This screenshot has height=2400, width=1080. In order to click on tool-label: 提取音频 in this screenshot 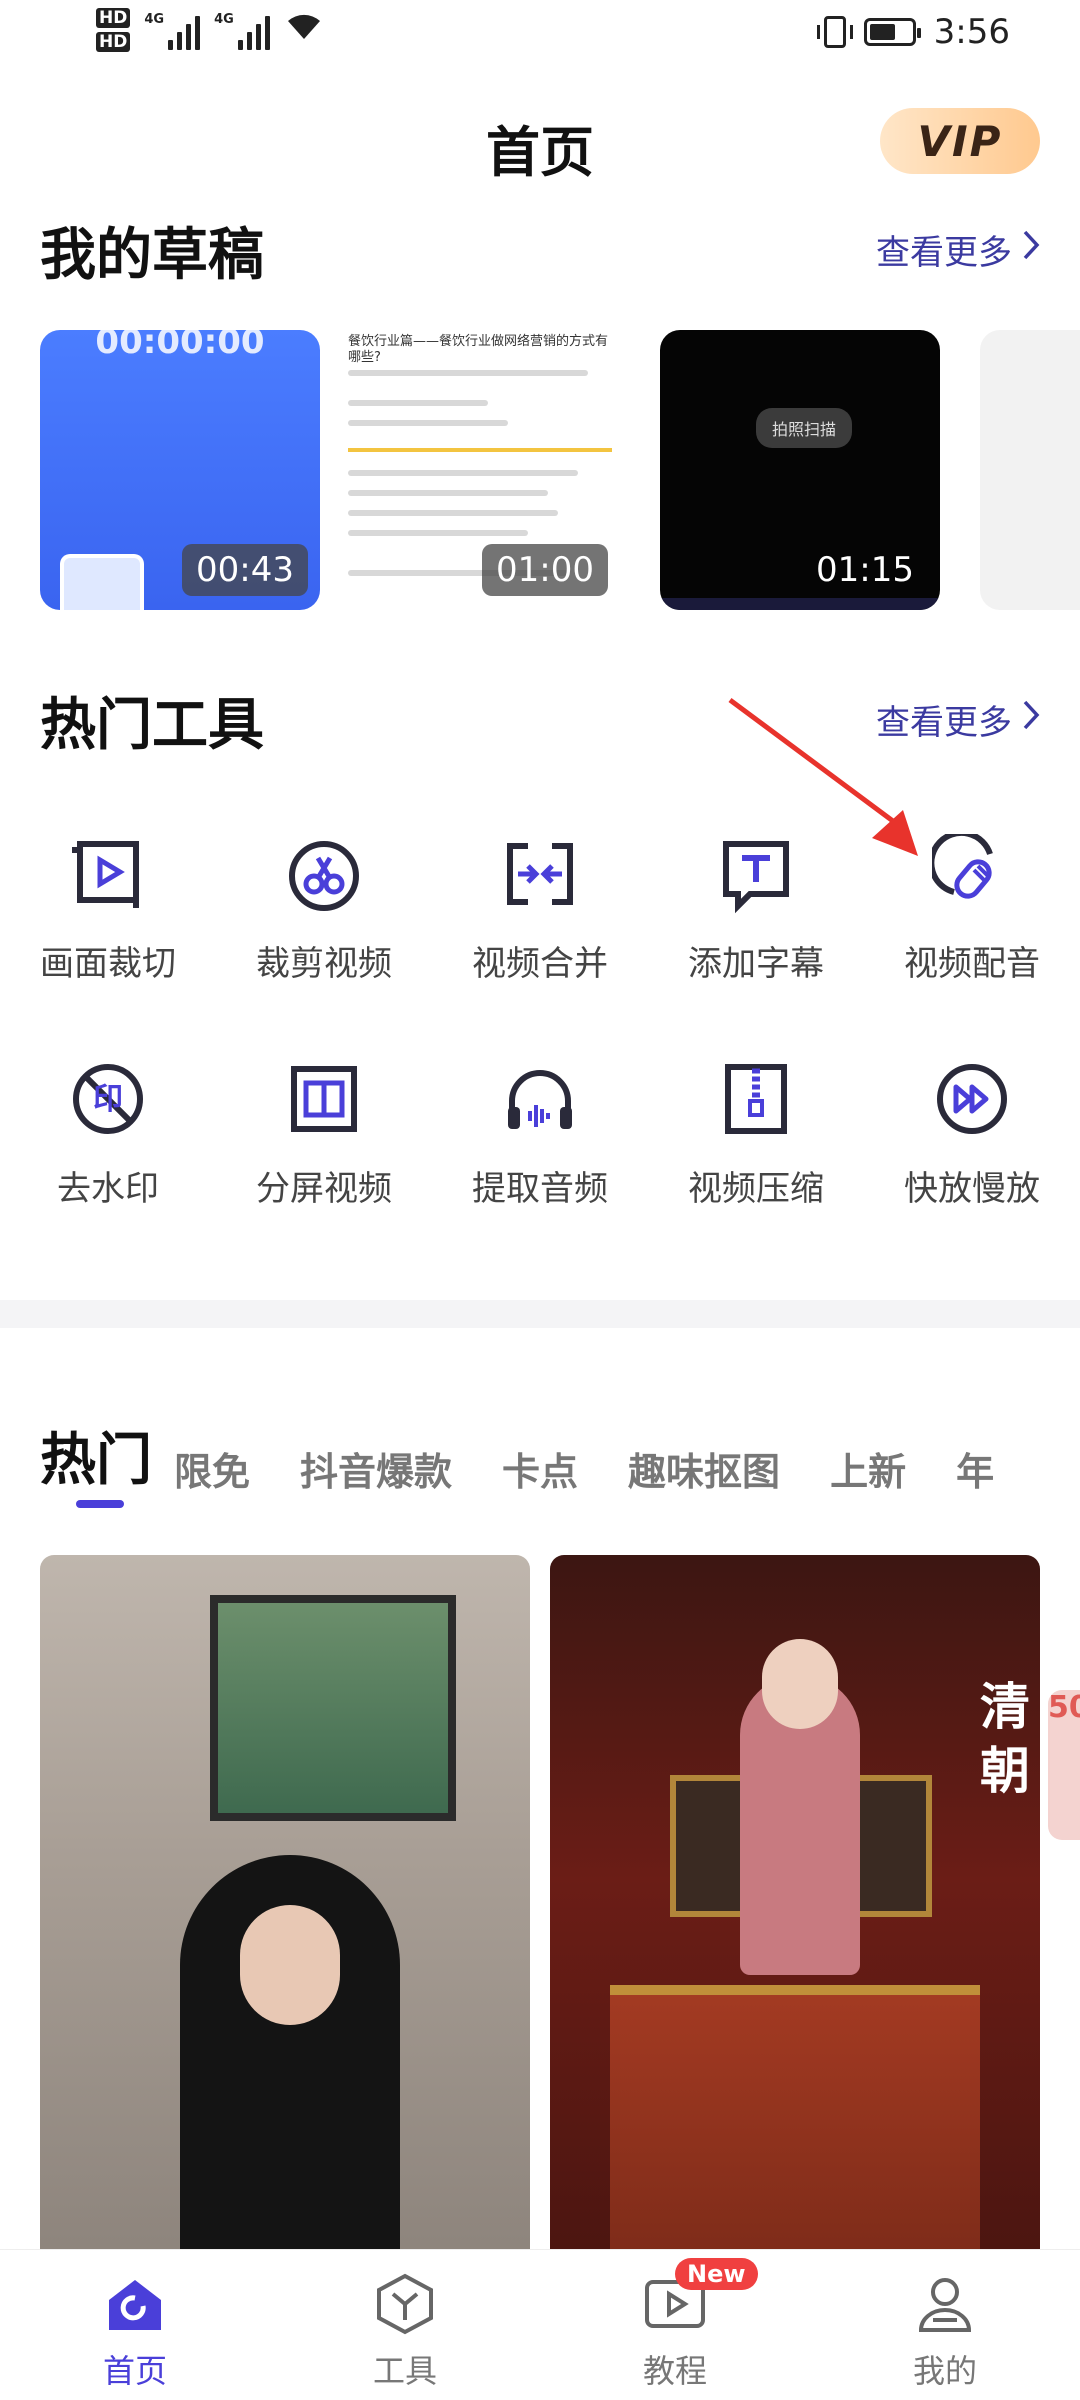, I will do `click(540, 1189)`.